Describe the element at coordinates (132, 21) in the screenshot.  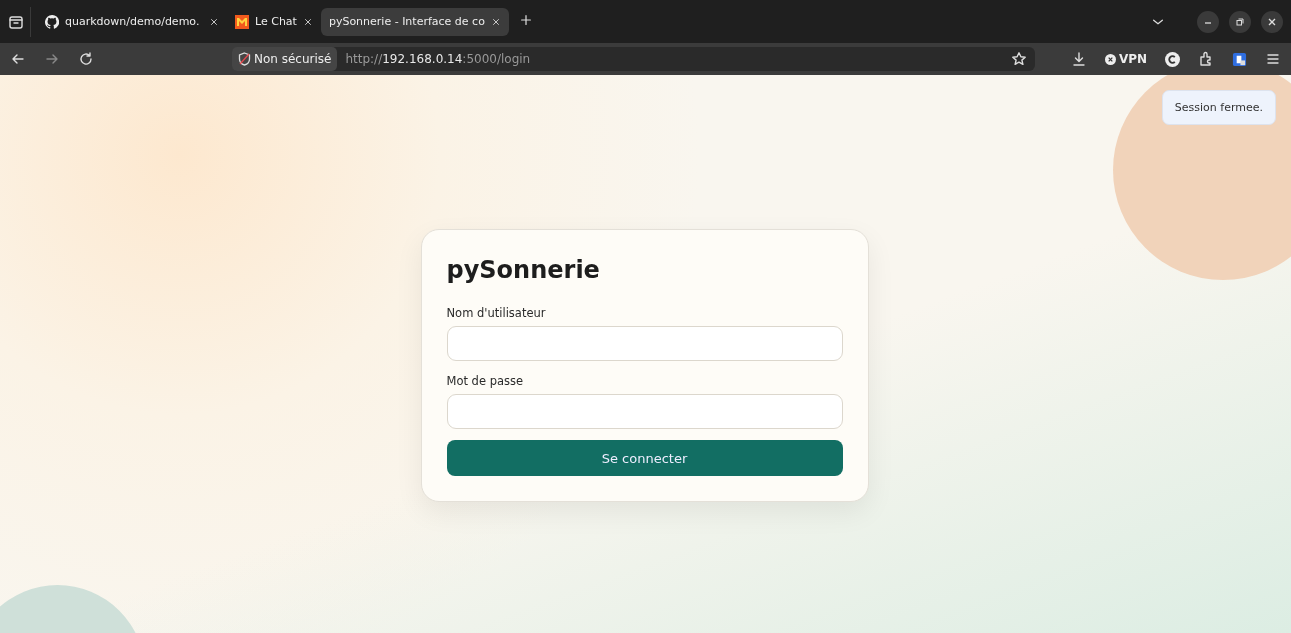
I see `browser-tab: quarkdown/demo/demo.` at that location.